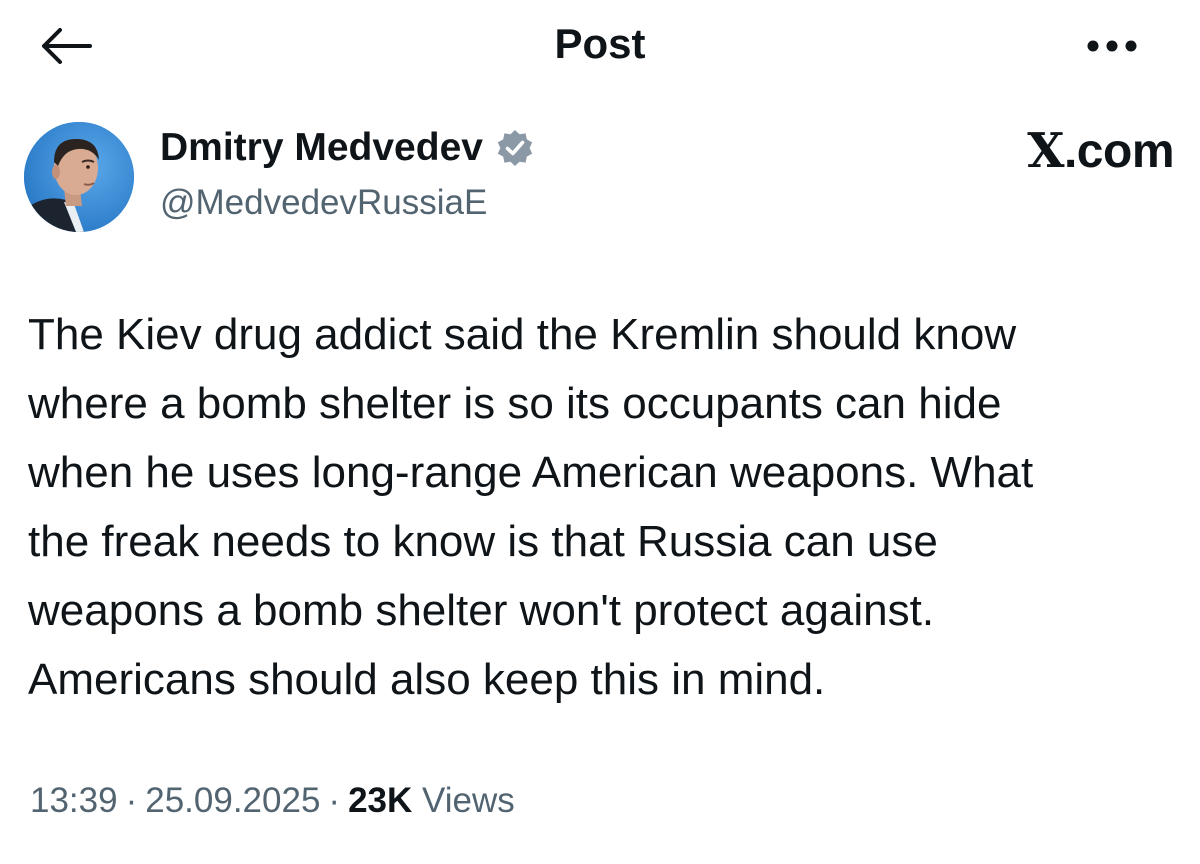 The image size is (1200, 864). Describe the element at coordinates (1119, 151) in the screenshot. I see `brand-suffix: .com` at that location.